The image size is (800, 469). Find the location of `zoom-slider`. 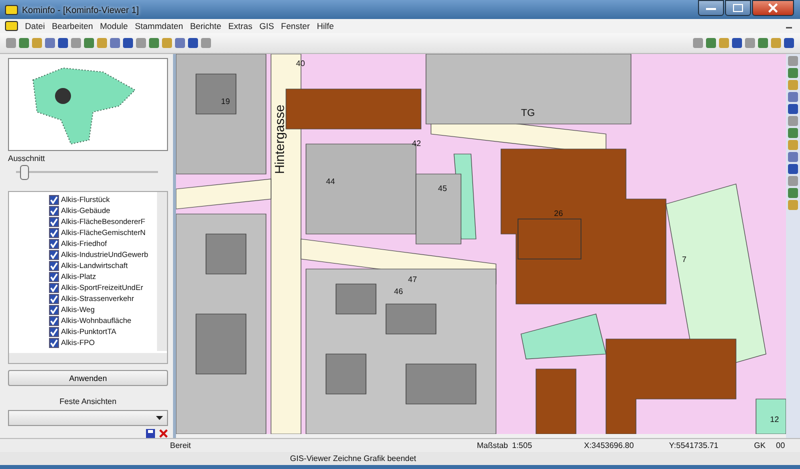

zoom-slider is located at coordinates (87, 172).